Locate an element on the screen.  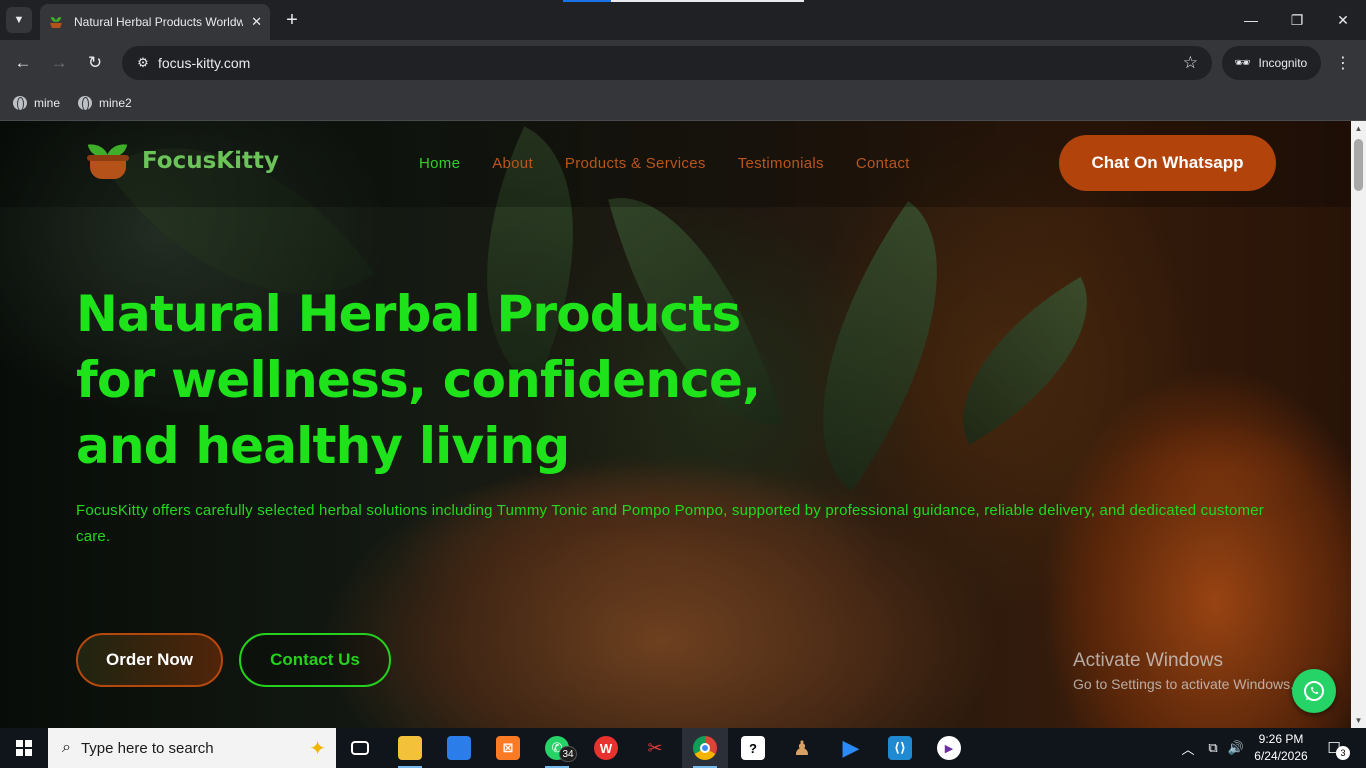
nav-about: About is located at coordinates (512, 163).